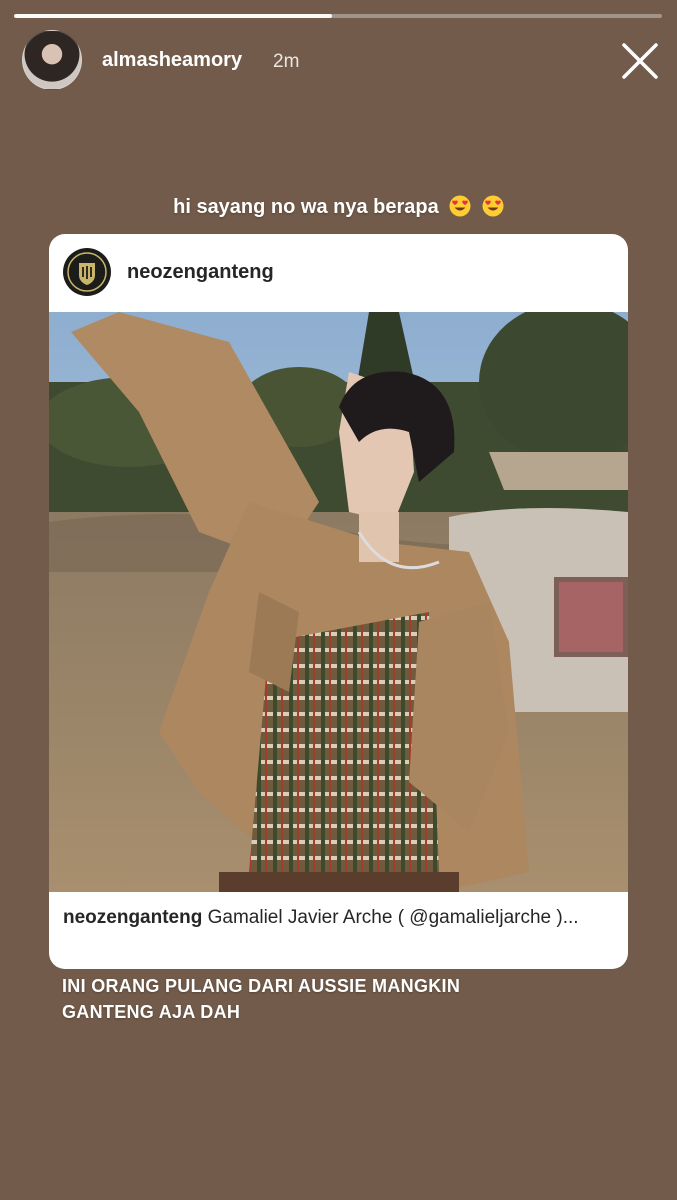  I want to click on close-button, so click(640, 61).